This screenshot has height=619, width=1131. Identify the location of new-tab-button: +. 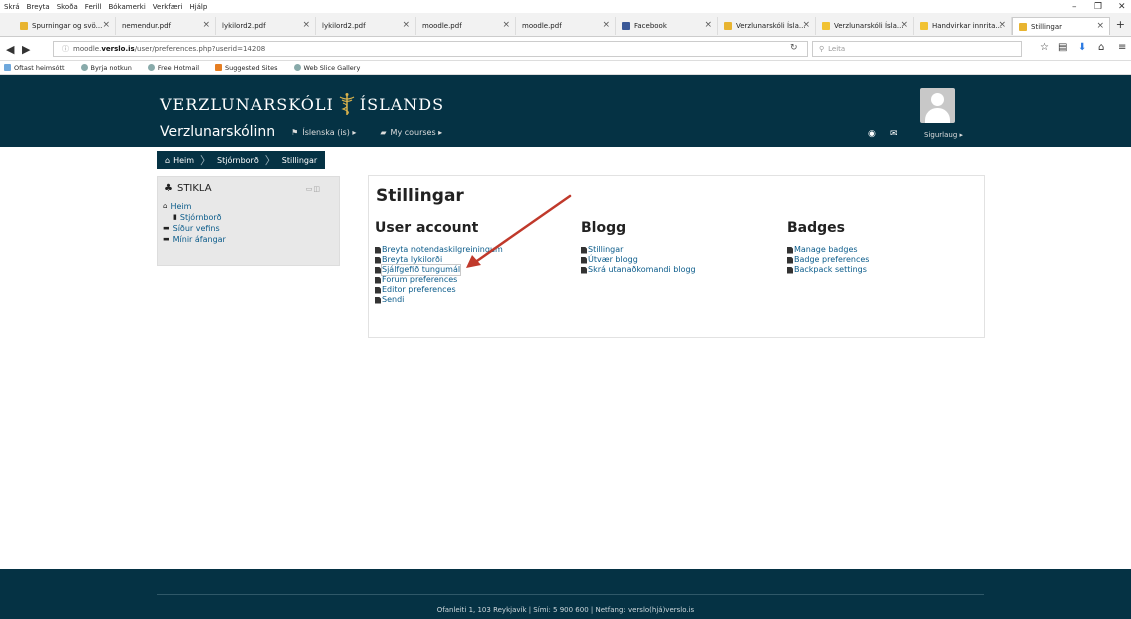
(1120, 24).